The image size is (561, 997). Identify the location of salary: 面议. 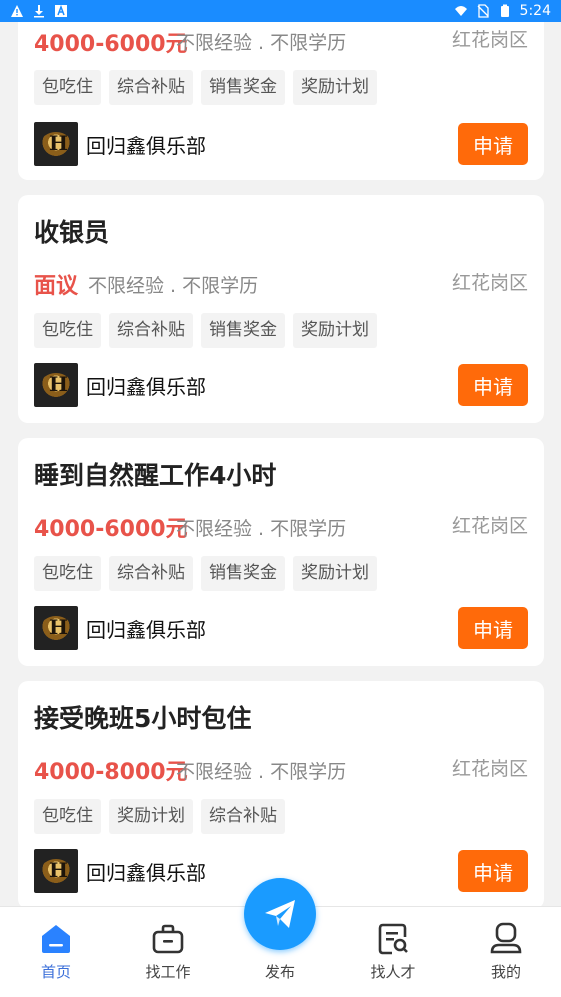
(56, 286).